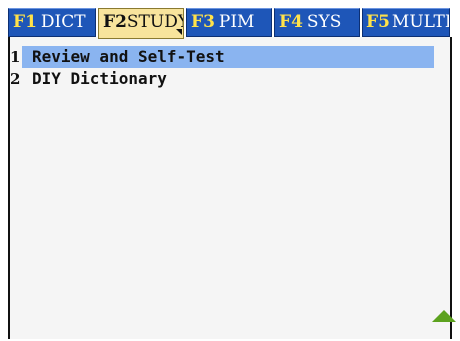  I want to click on function-tab-bar: F1 DICT F2STUDY F3 PIM F4 SYS F5 MULTI, so click(230, 23).